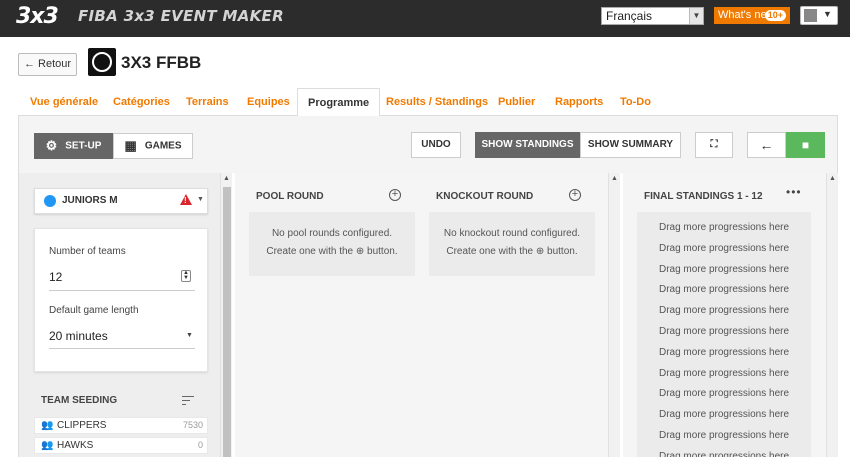 The image size is (850, 457). I want to click on pool-round-title: POOL ROUND, so click(290, 196).